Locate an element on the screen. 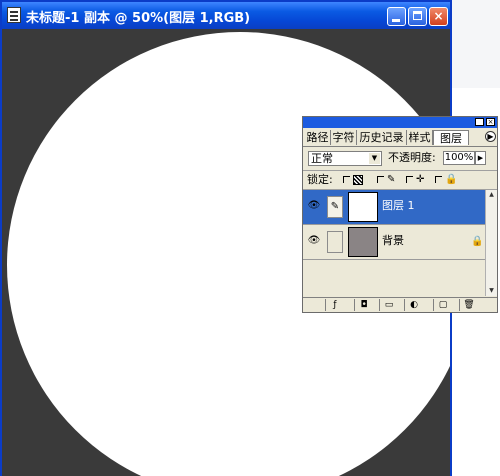 Image resolution: width=500 pixels, height=476 pixels. tab-history: 历史记录 is located at coordinates (382, 137).